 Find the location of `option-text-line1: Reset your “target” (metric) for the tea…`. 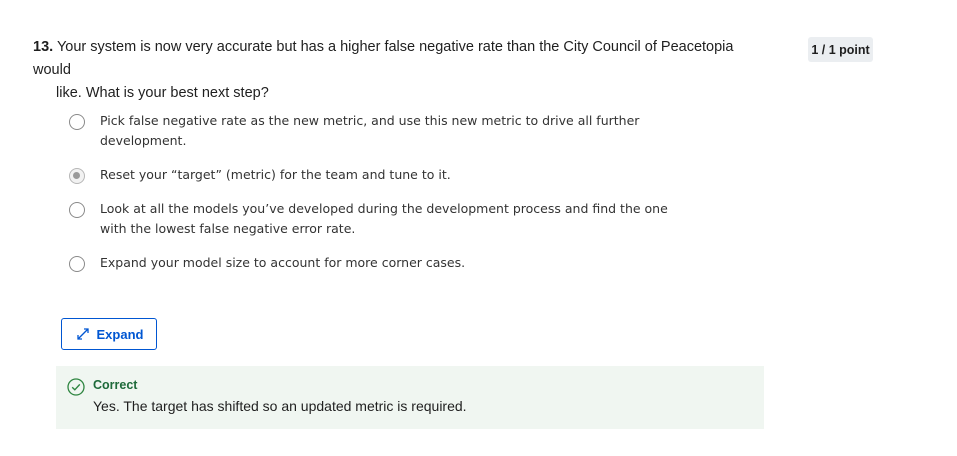

option-text-line1: Reset your “target” (metric) for the tea… is located at coordinates (275, 174).